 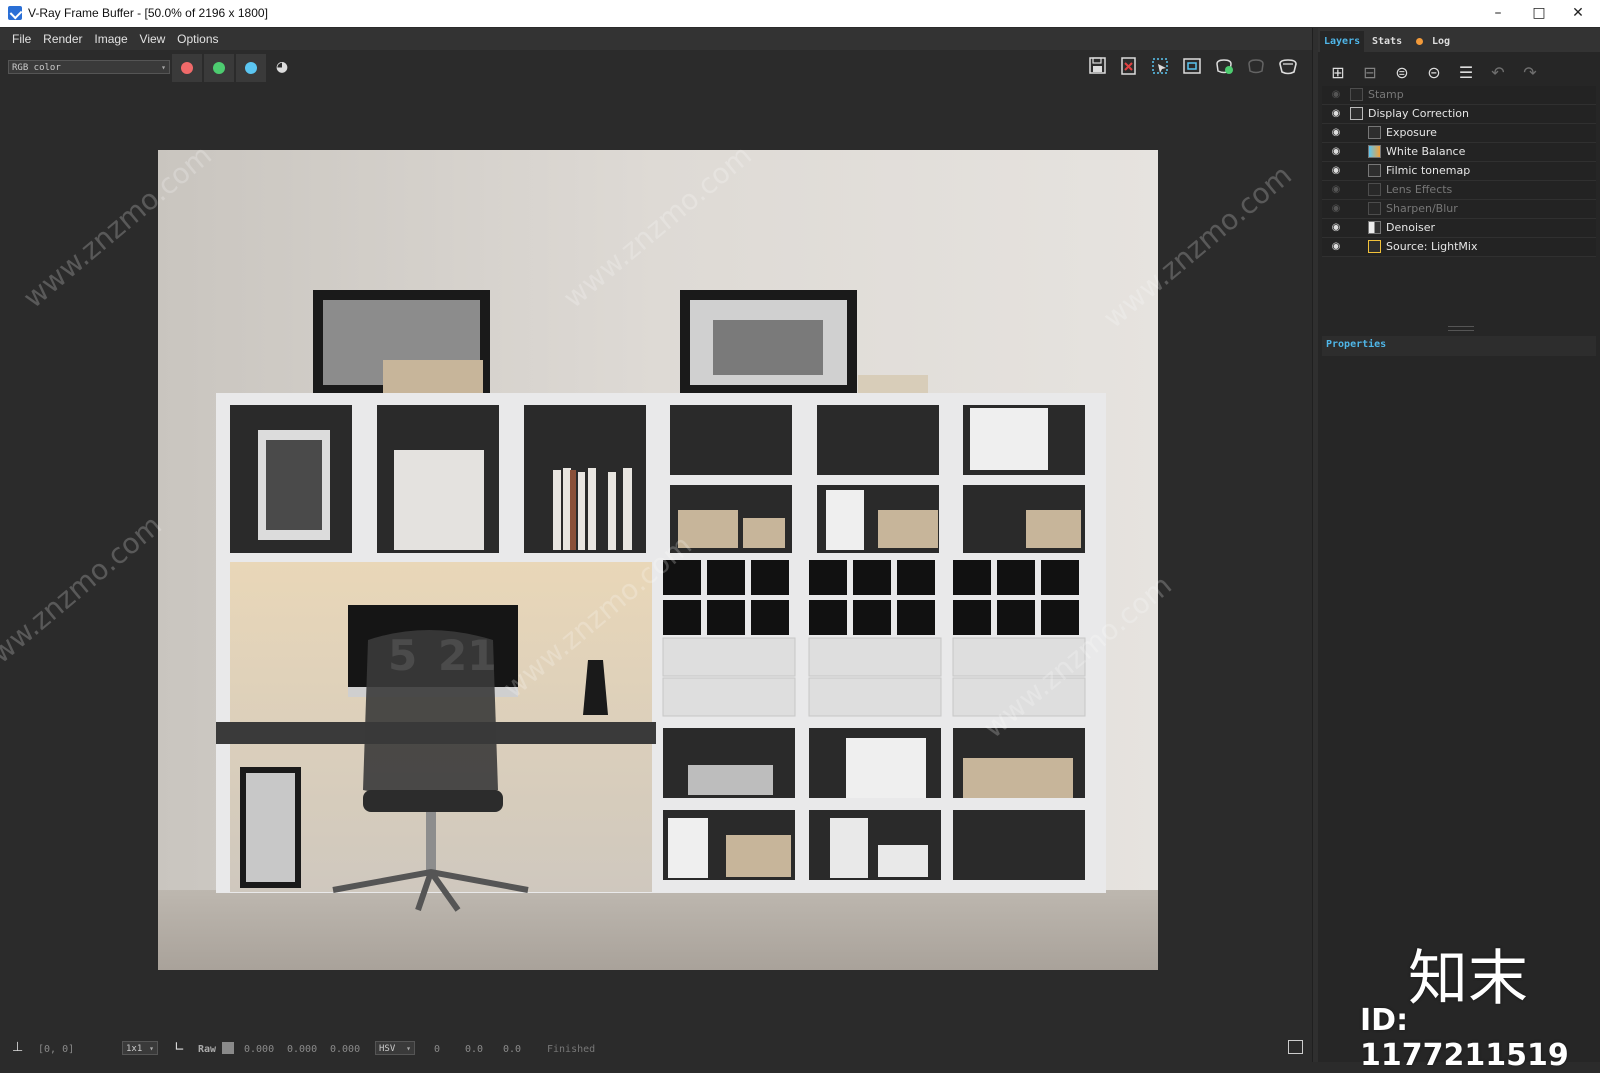 I want to click on layer-row: ◉ Denoiser, so click(x=1459, y=228).